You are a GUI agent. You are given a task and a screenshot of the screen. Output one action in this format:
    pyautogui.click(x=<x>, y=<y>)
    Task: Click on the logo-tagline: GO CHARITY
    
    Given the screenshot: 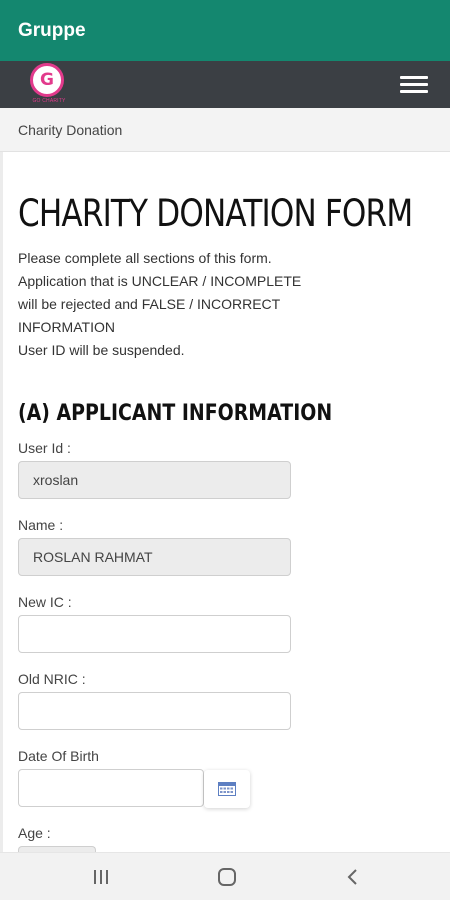 What is the action you would take?
    pyautogui.click(x=49, y=101)
    